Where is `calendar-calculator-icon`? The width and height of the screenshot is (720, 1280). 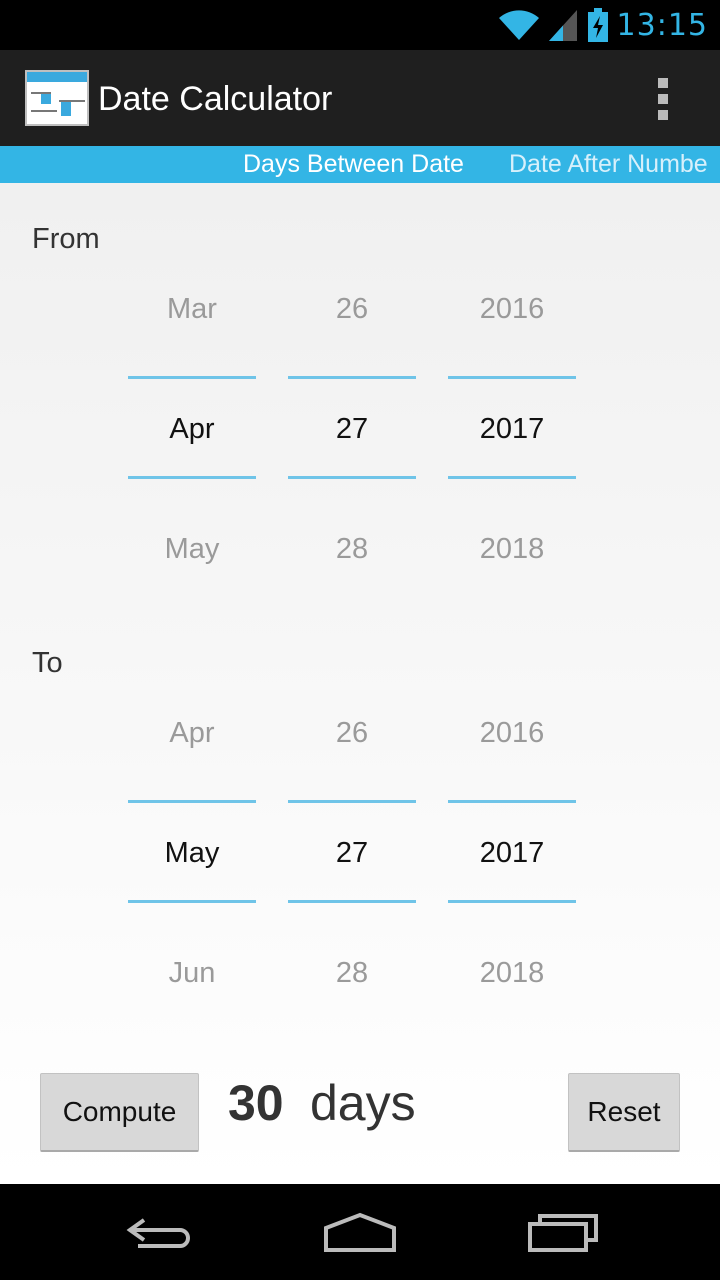 calendar-calculator-icon is located at coordinates (57, 98).